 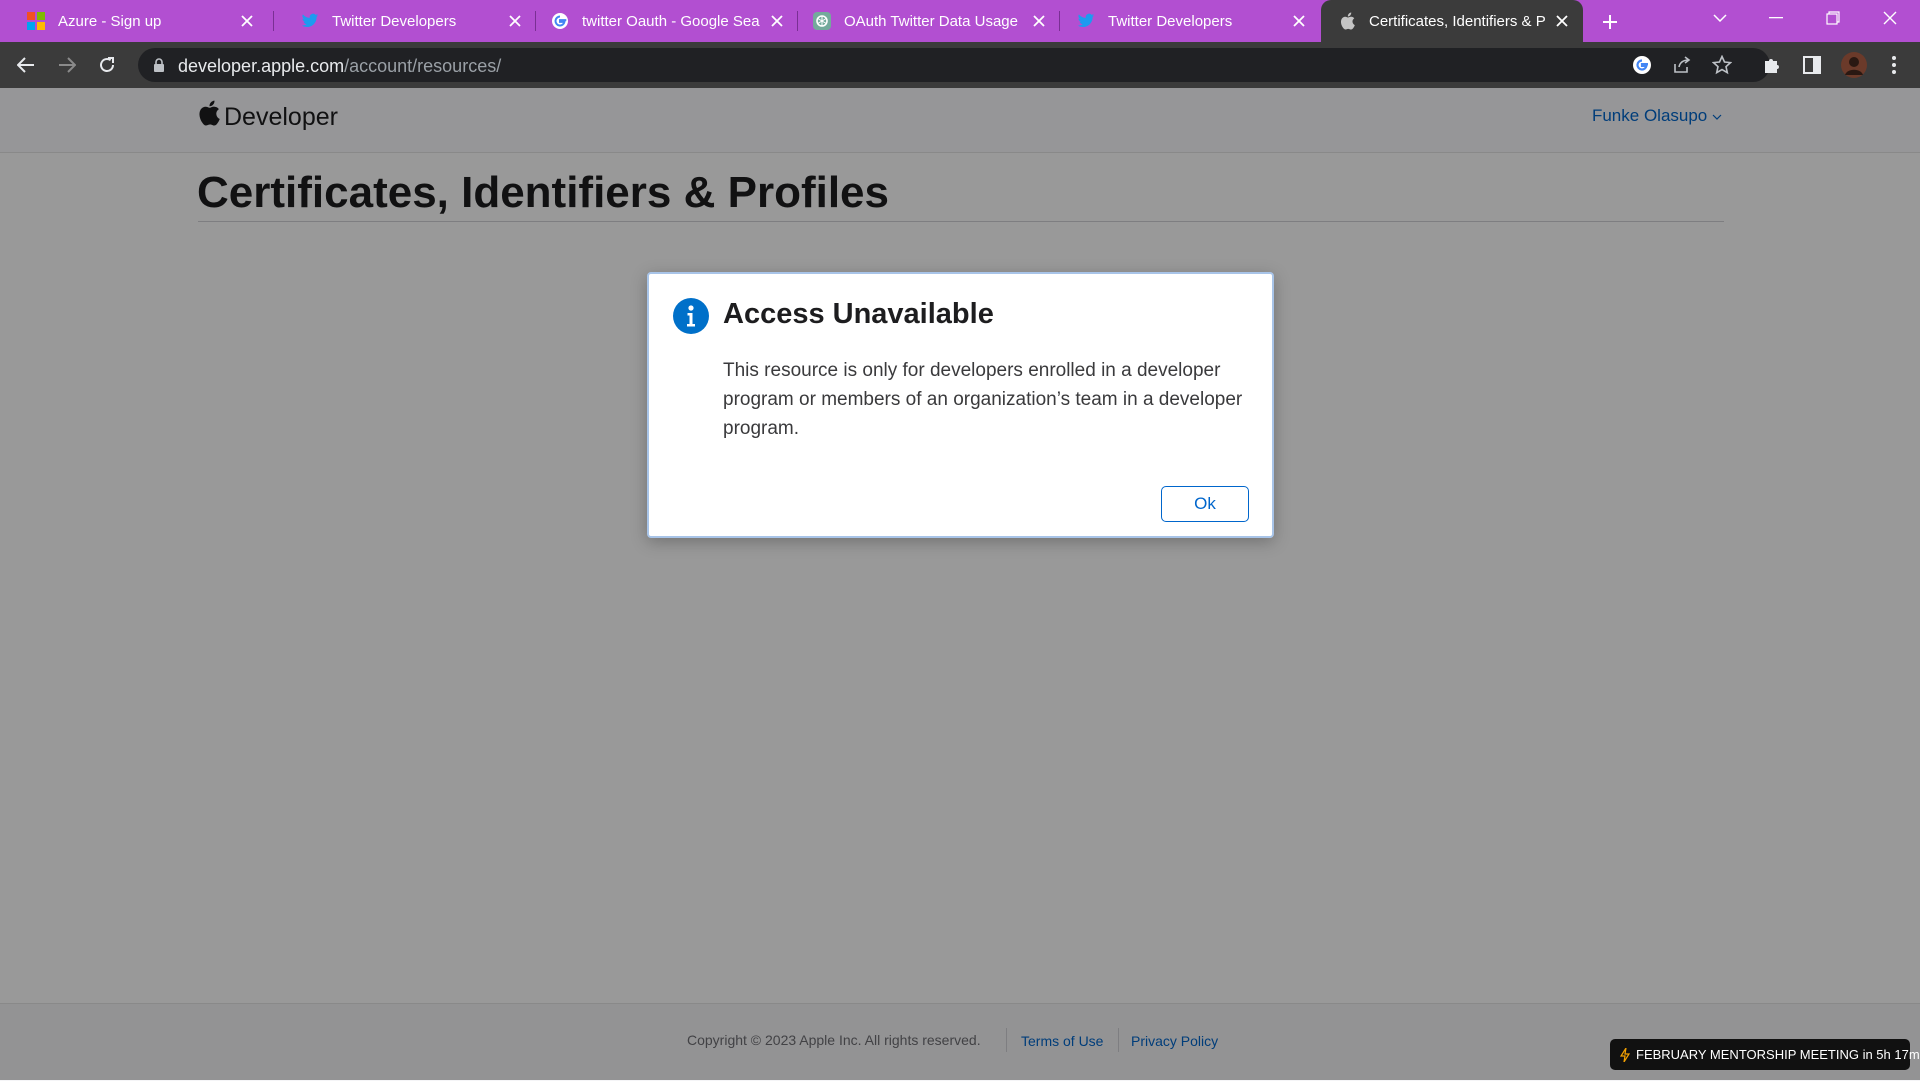 What do you see at coordinates (110, 21) in the screenshot?
I see `tab-title: Azure - Sign up` at bounding box center [110, 21].